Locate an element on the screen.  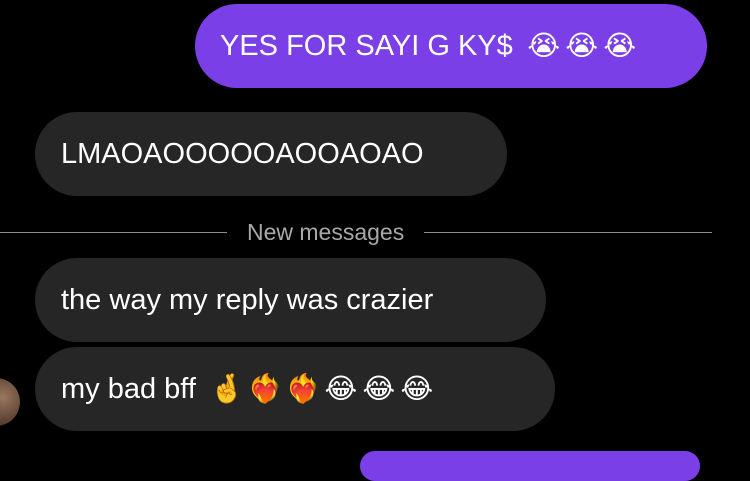
received-message-bubble: the way my reply was crazier is located at coordinates (290, 300).